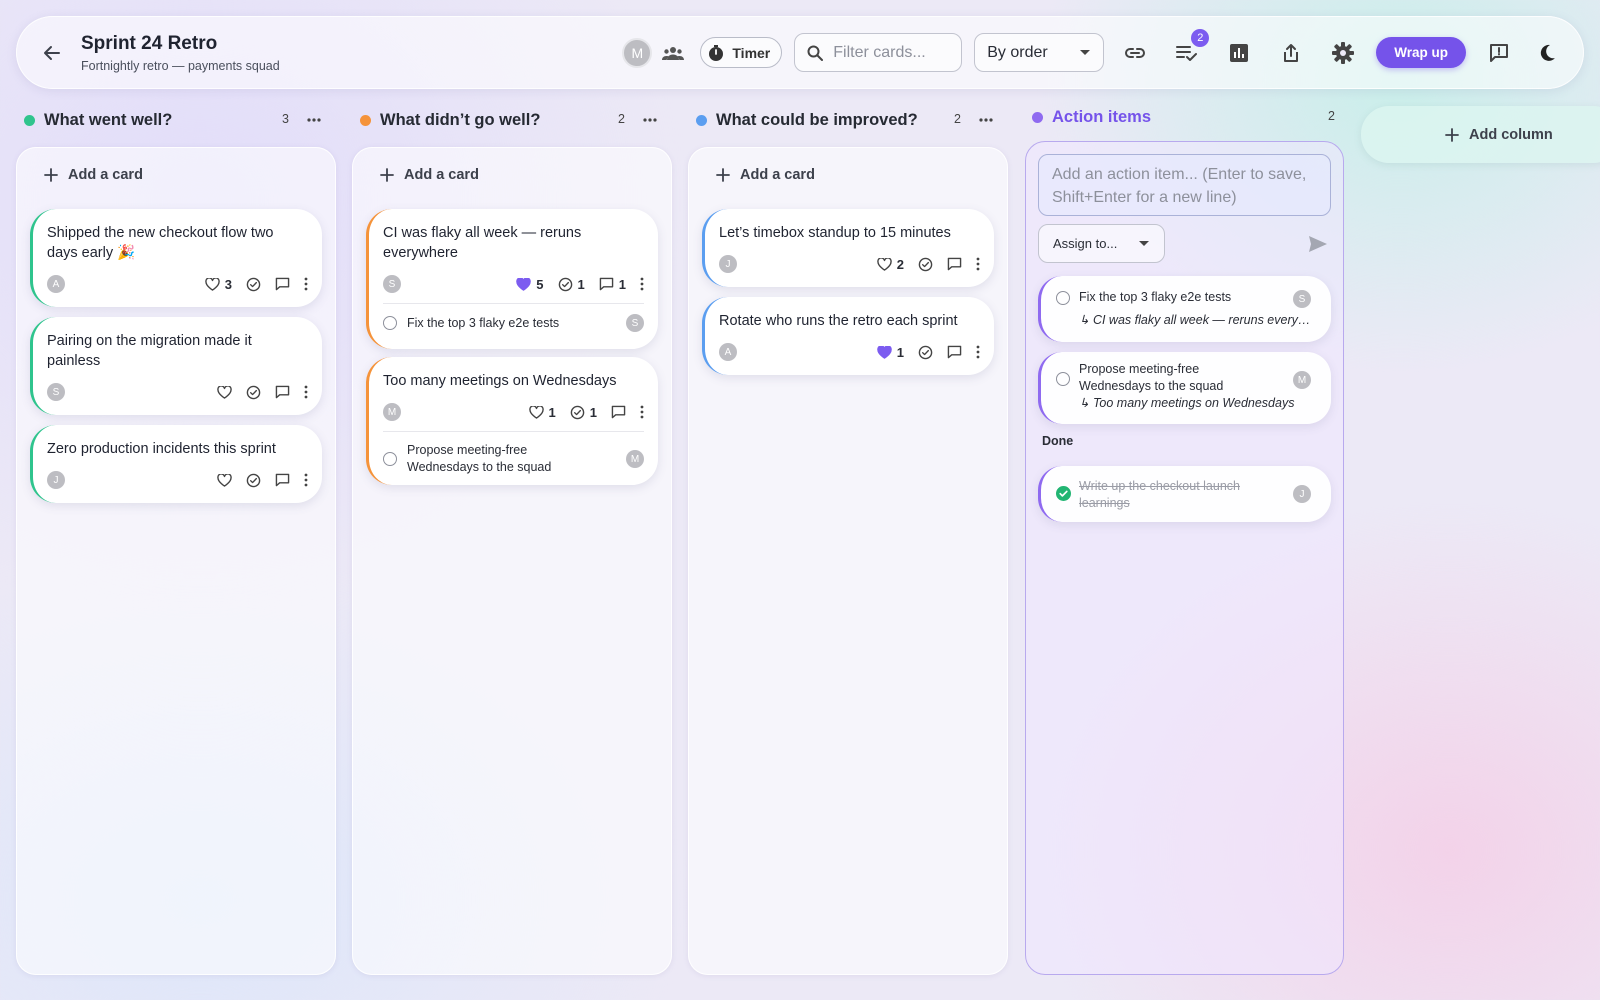 The image size is (1600, 1000). Describe the element at coordinates (392, 284) in the screenshot. I see `author-avatar: S` at that location.